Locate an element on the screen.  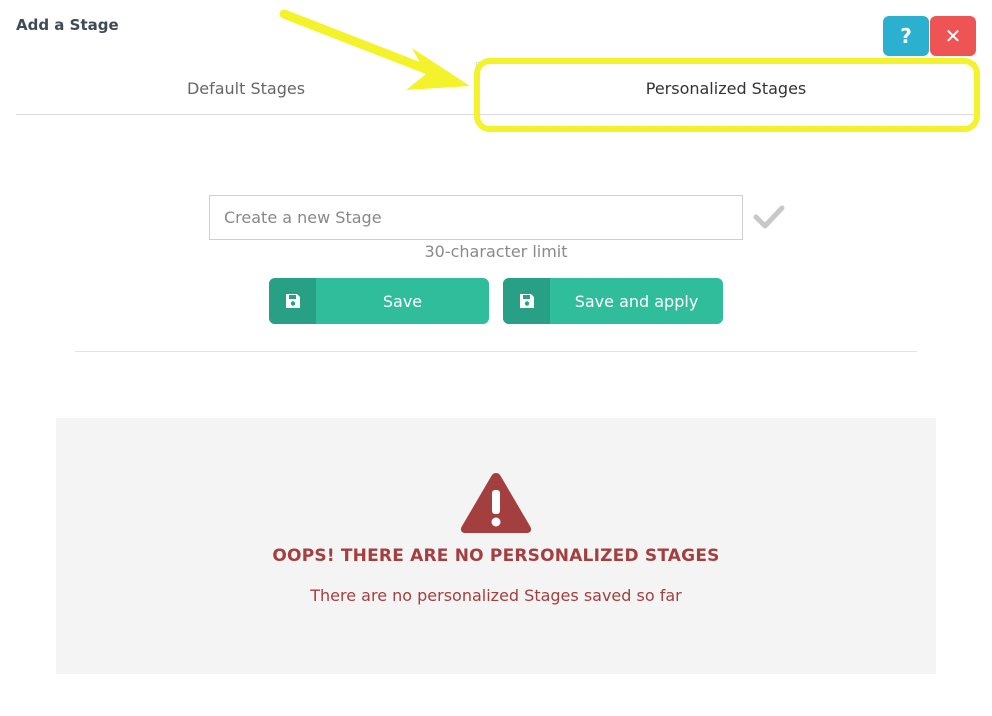
section-divider is located at coordinates (496, 351).